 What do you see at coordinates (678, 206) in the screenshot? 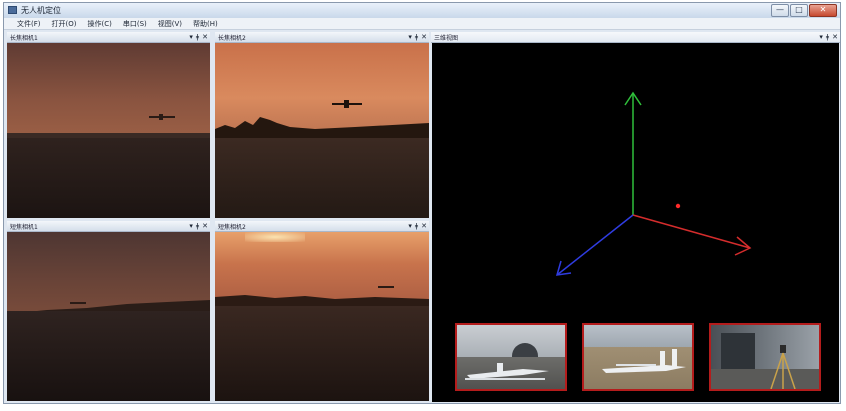
I see `target-point` at bounding box center [678, 206].